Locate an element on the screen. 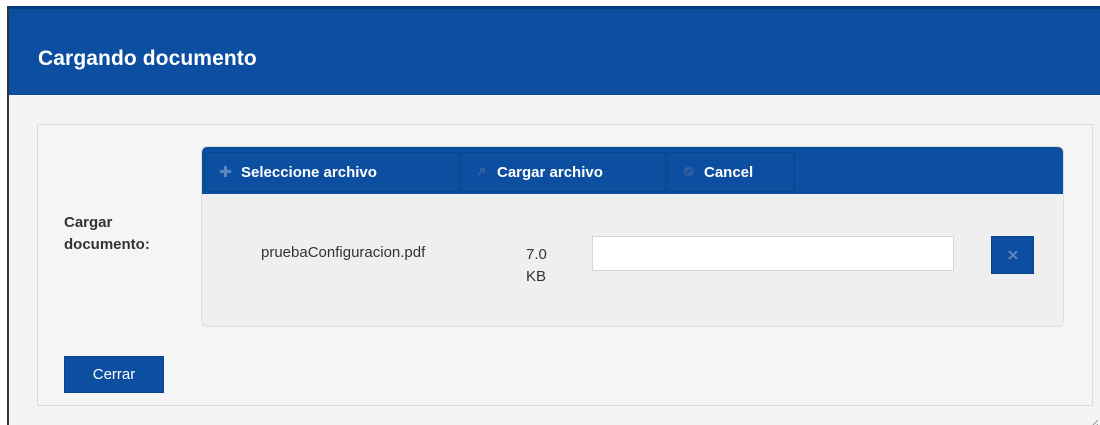 Image resolution: width=1100 pixels, height=425 pixels. upload-file-label: Cargar archivo is located at coordinates (550, 172).